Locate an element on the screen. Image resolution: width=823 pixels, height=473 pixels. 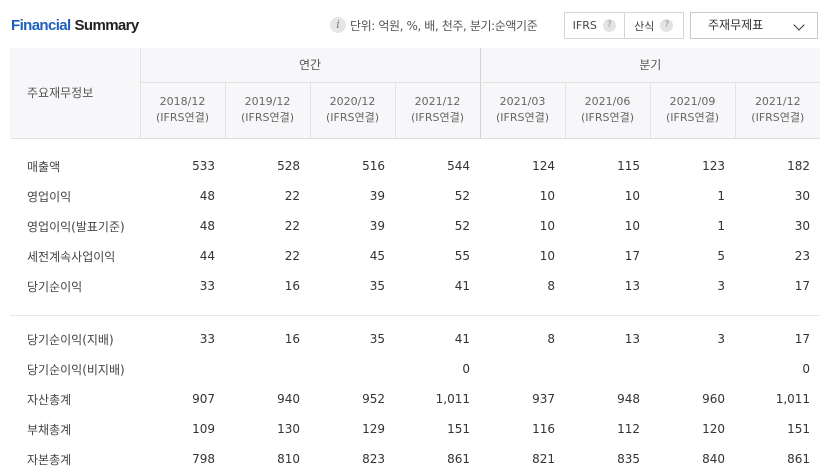
table-cell: 123 is located at coordinates (714, 166).